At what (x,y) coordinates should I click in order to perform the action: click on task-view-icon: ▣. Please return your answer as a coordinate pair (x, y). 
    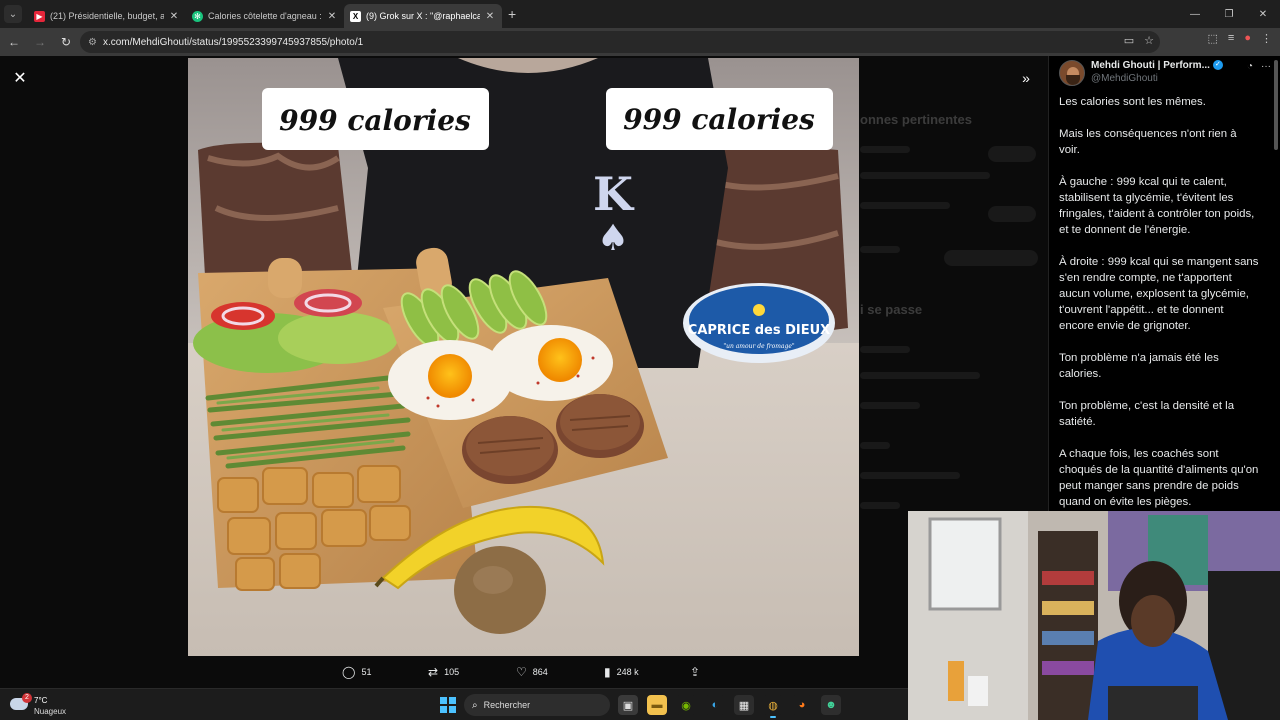
    Looking at the image, I should click on (628, 705).